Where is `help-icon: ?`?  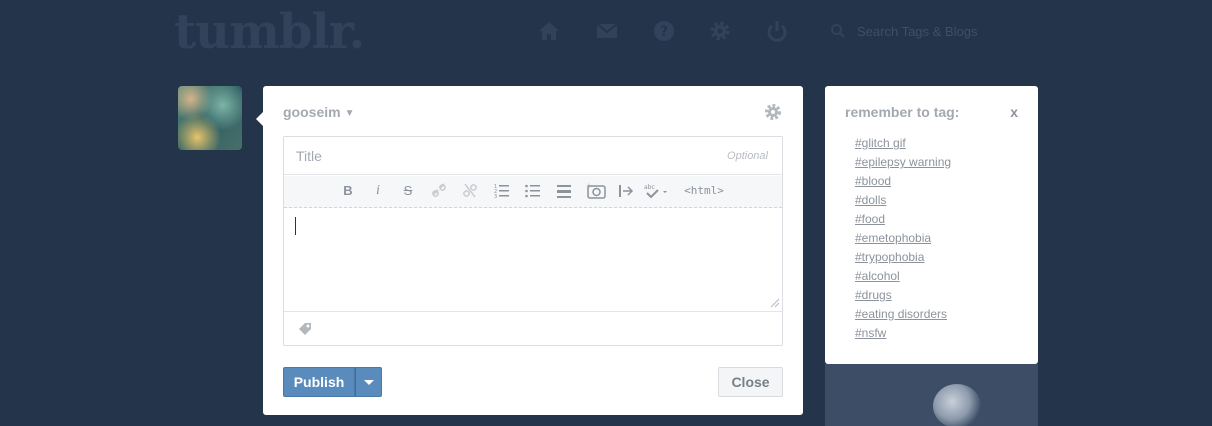
help-icon: ? is located at coordinates (664, 31).